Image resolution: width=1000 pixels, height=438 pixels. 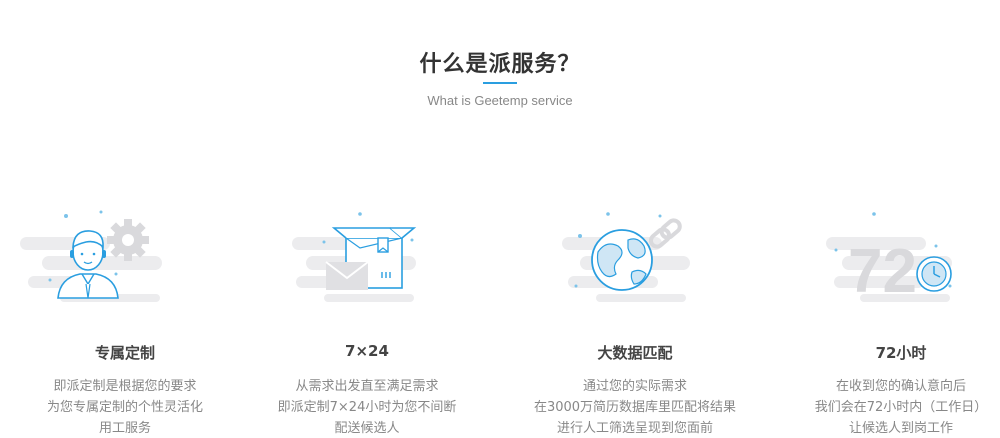 What do you see at coordinates (635, 260) in the screenshot?
I see `globe-link-icon` at bounding box center [635, 260].